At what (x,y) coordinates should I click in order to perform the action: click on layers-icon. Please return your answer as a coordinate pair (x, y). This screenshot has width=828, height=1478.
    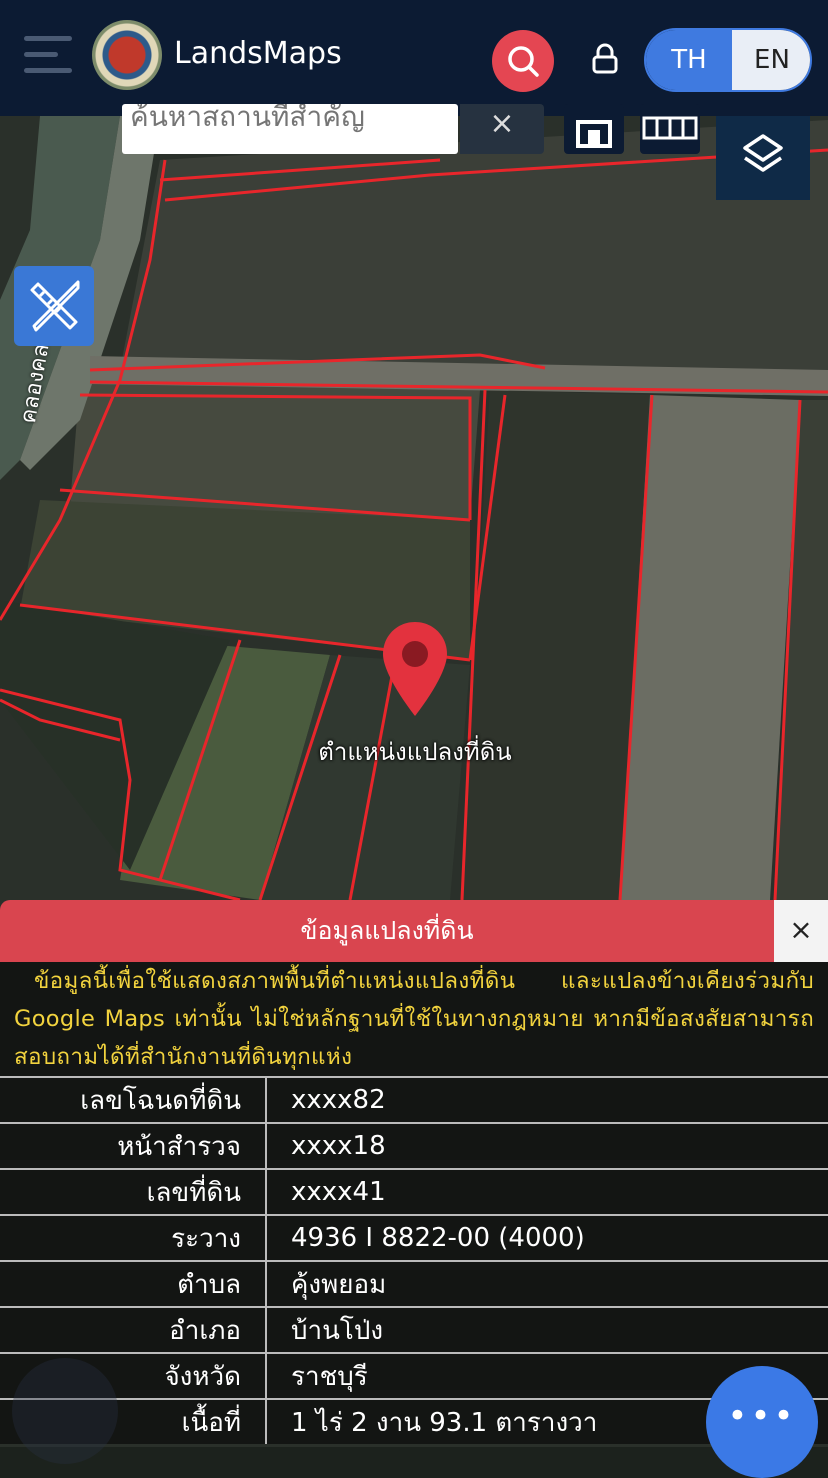
    Looking at the image, I should click on (763, 153).